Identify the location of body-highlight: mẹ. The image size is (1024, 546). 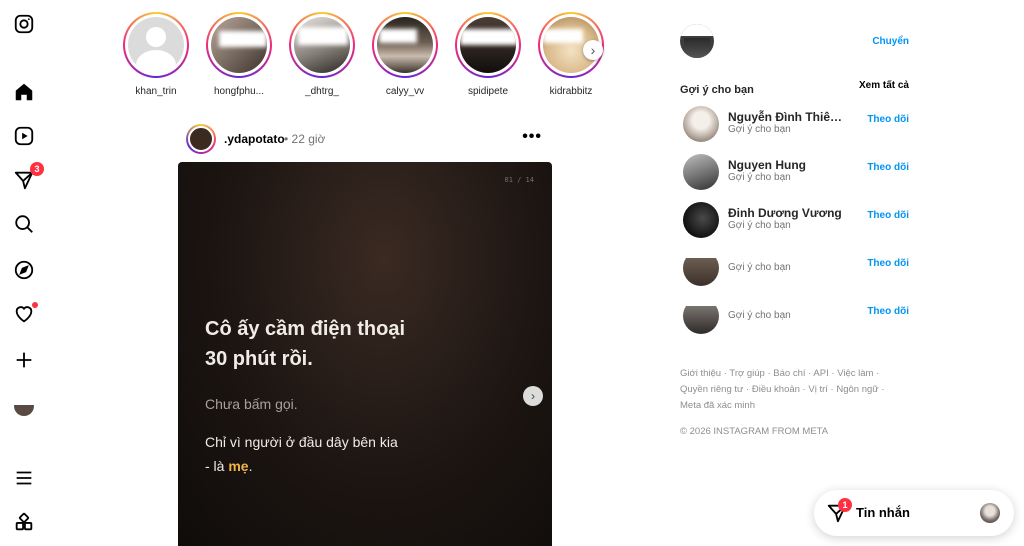
(238, 466).